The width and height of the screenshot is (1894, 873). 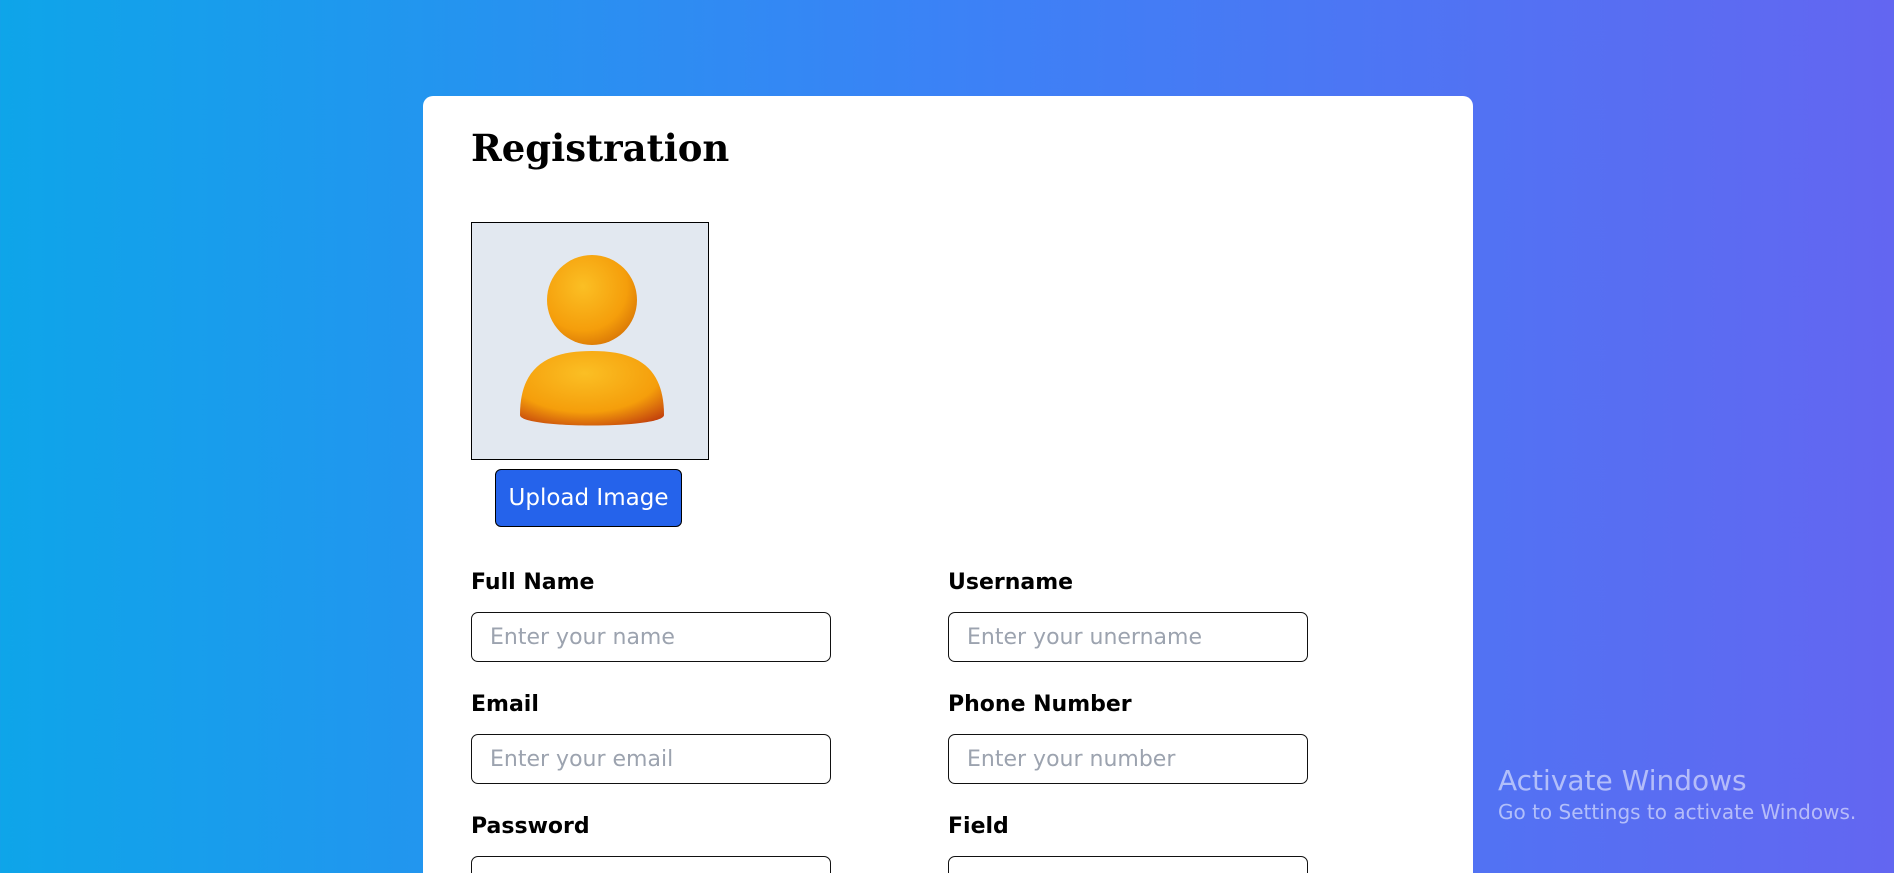 I want to click on page-title: Registration, so click(x=600, y=148).